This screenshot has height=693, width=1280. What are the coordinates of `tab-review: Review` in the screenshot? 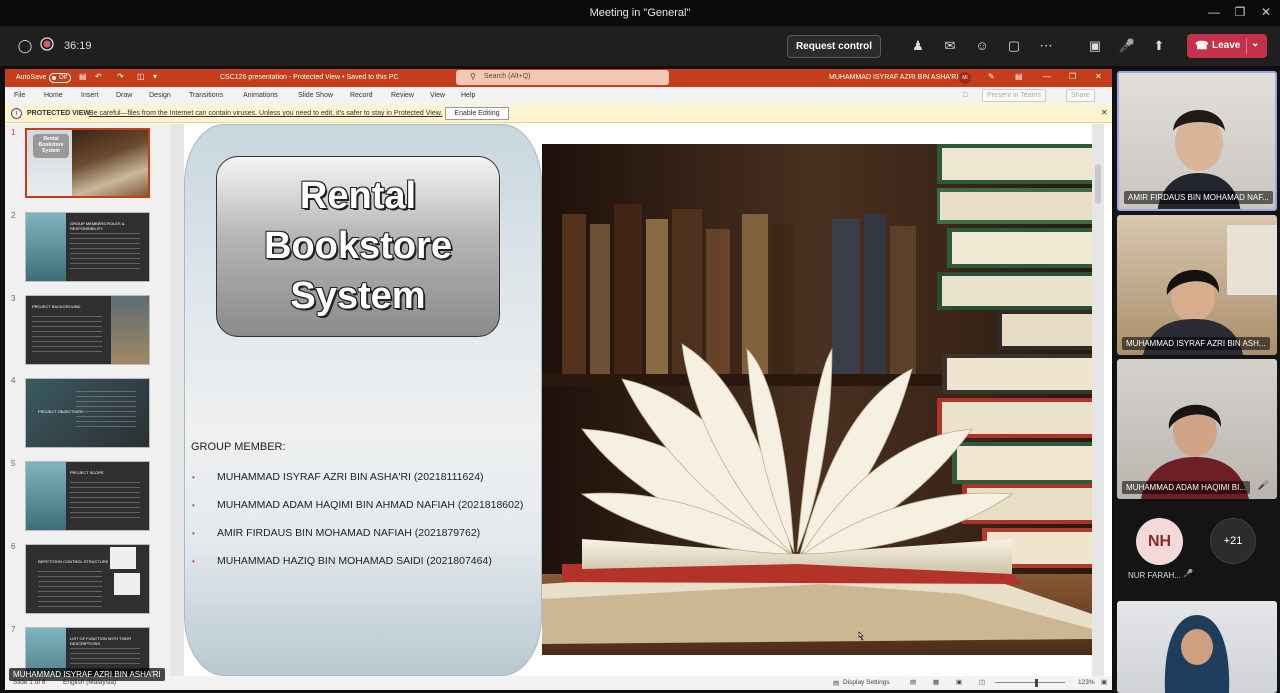 It's located at (402, 95).